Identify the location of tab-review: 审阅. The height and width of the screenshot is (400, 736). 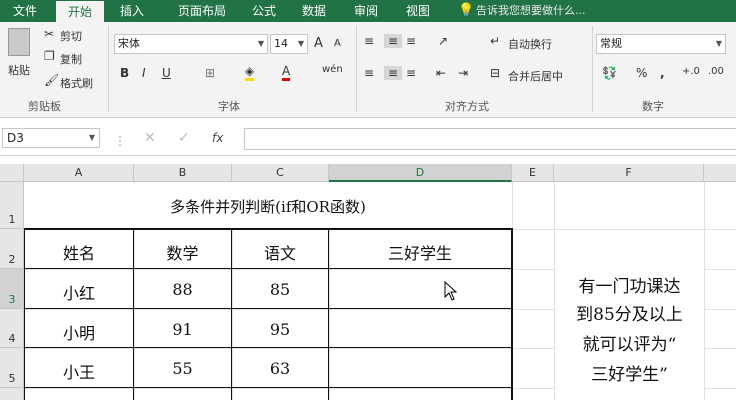
(366, 11).